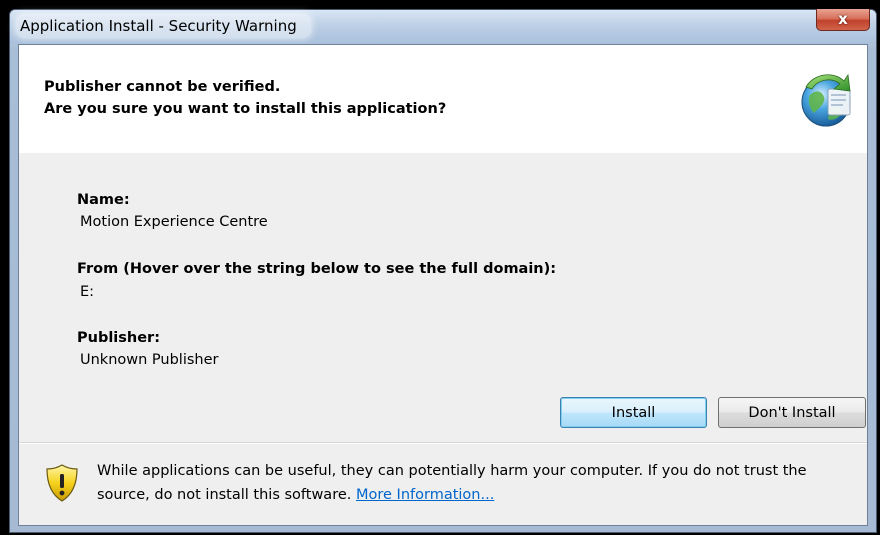 The height and width of the screenshot is (535, 880). I want to click on install-button: Install, so click(633, 412).